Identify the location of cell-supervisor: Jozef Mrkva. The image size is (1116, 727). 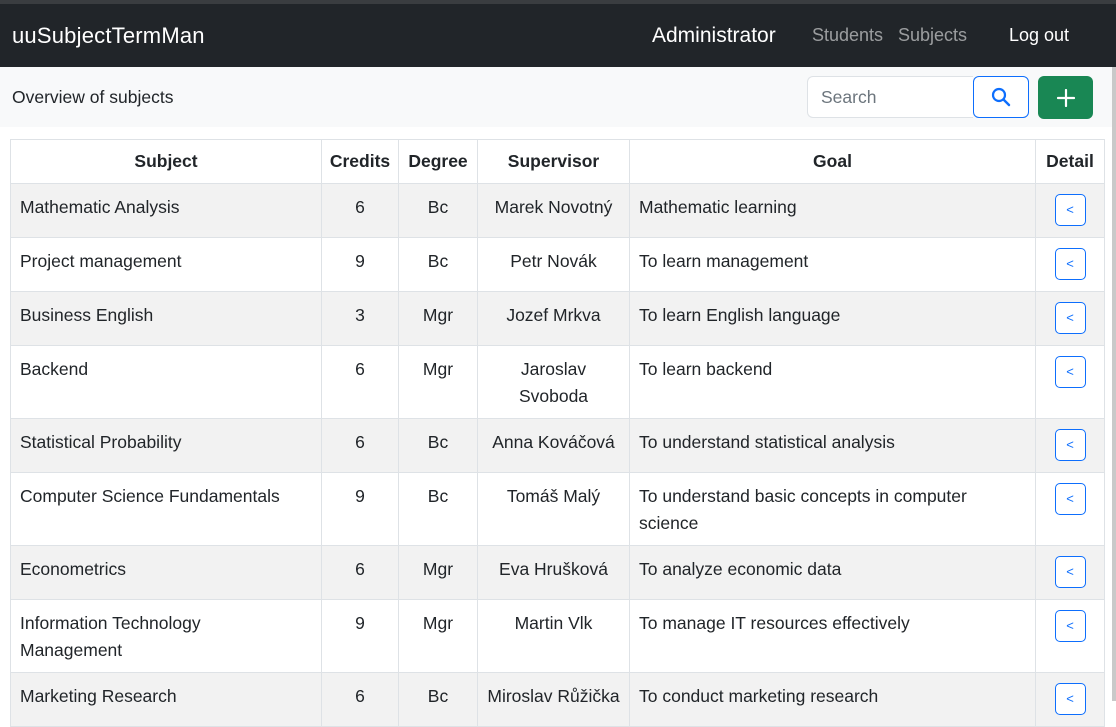
(553, 318).